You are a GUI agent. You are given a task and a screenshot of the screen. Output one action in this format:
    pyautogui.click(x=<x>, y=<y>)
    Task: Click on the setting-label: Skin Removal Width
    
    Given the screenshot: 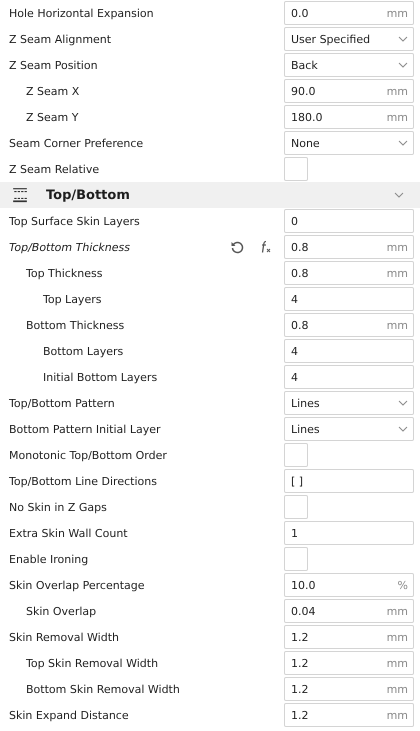 What is the action you would take?
    pyautogui.click(x=64, y=637)
    